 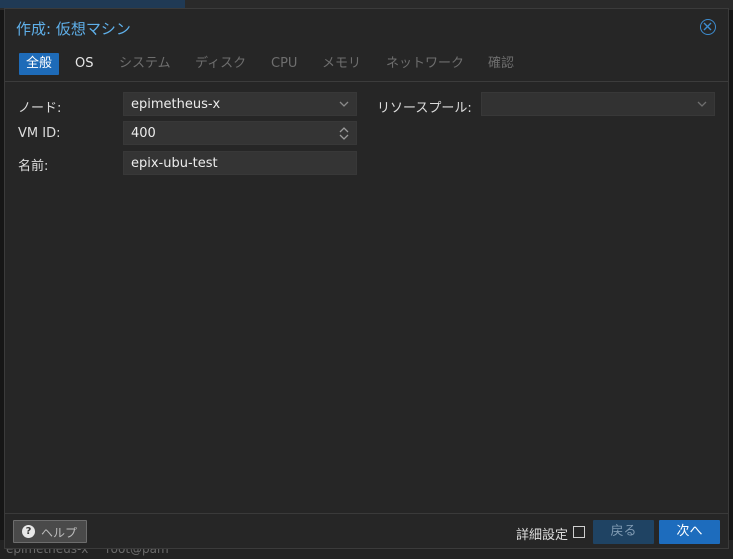 I want to click on dialog-footer: ? ヘルプ 詳細設定 戻る 次へ, so click(x=366, y=531).